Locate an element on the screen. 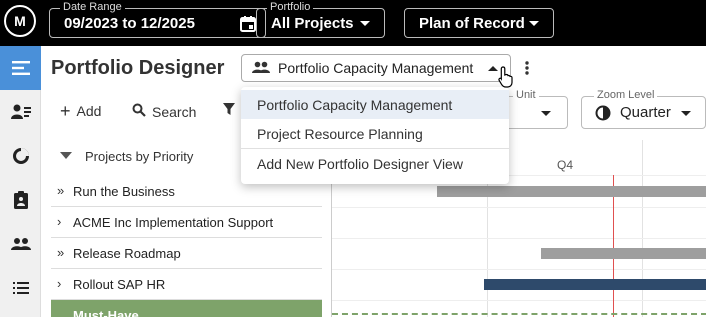 This screenshot has height=317, width=706. pie-icon is located at coordinates (20, 156).